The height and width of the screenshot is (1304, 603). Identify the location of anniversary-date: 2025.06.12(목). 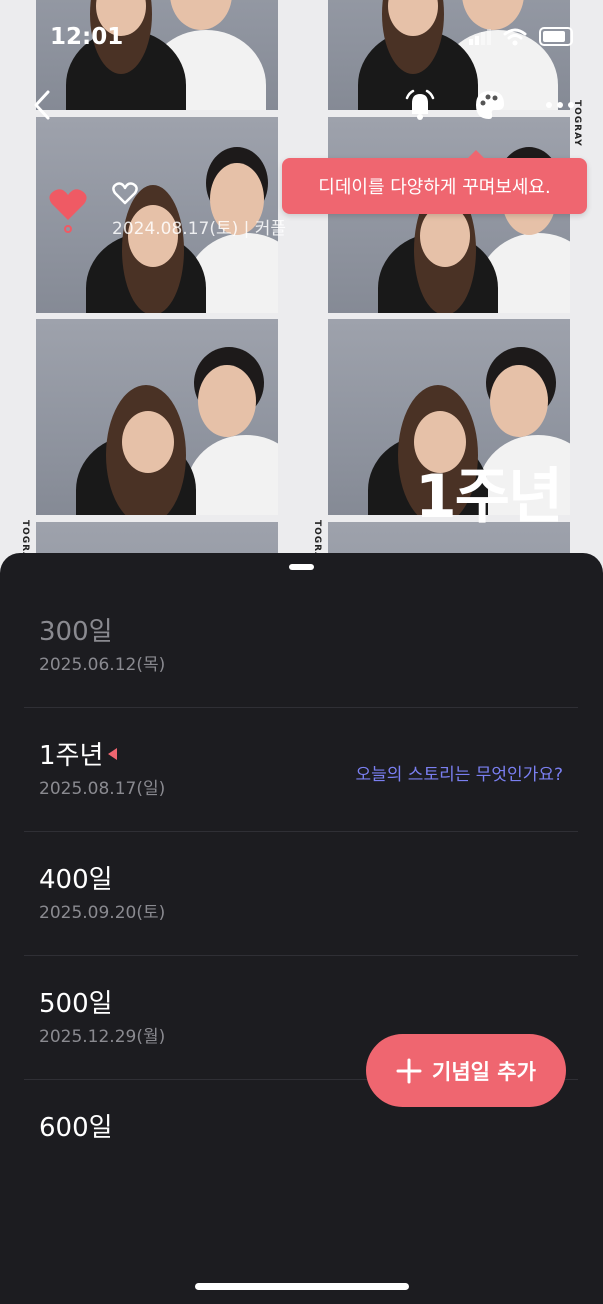
(102, 665).